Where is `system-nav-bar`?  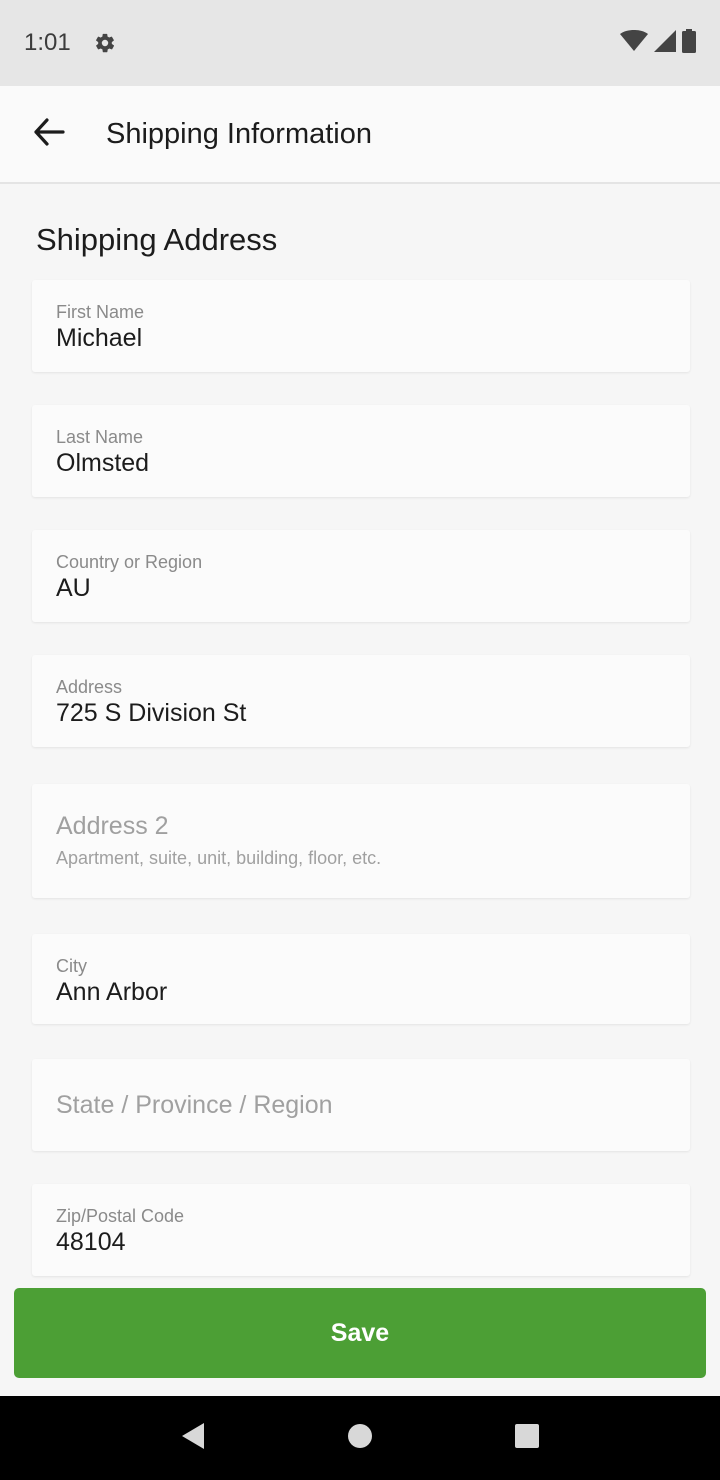 system-nav-bar is located at coordinates (360, 1438).